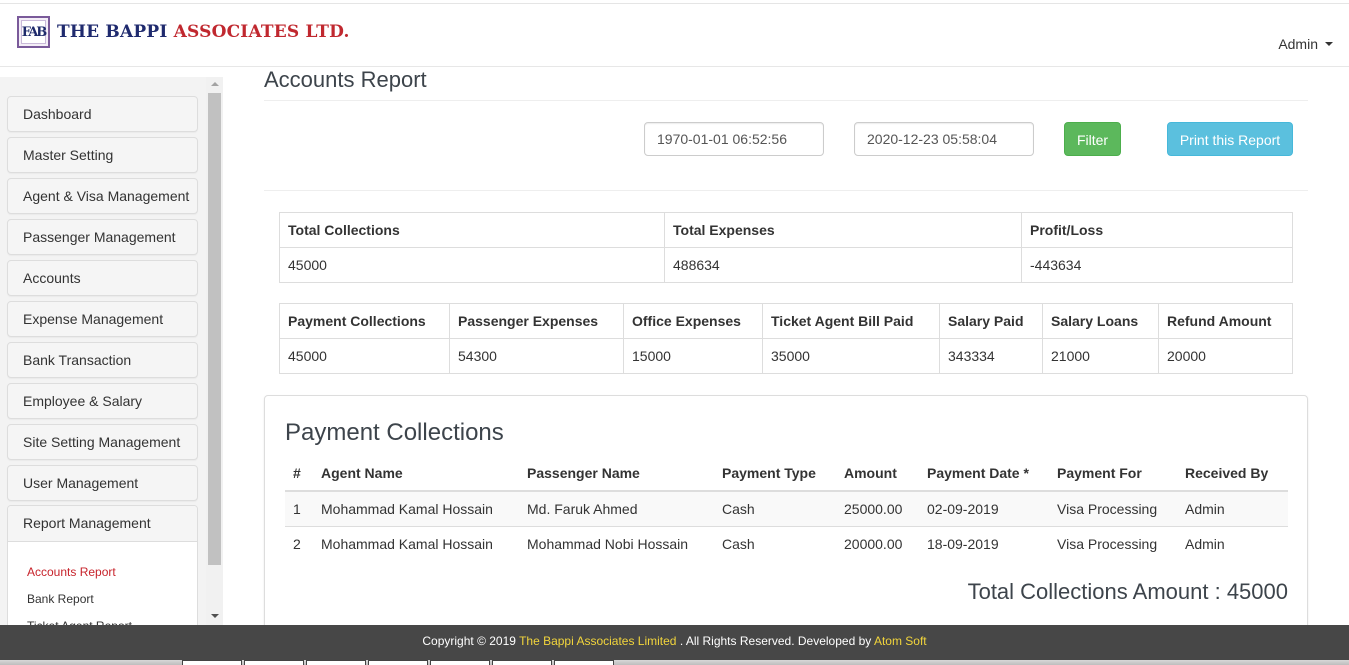 The height and width of the screenshot is (665, 1349). What do you see at coordinates (693, 356) in the screenshot?
I see `office-expenses-value: 15000` at bounding box center [693, 356].